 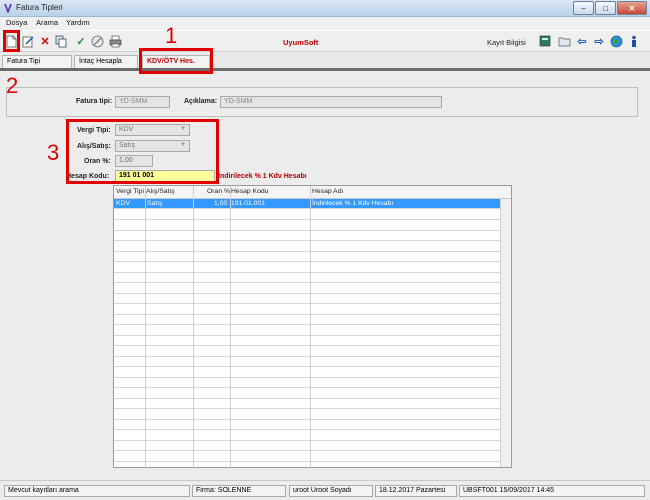 What do you see at coordinates (115, 41) in the screenshot?
I see `print-icon` at bounding box center [115, 41].